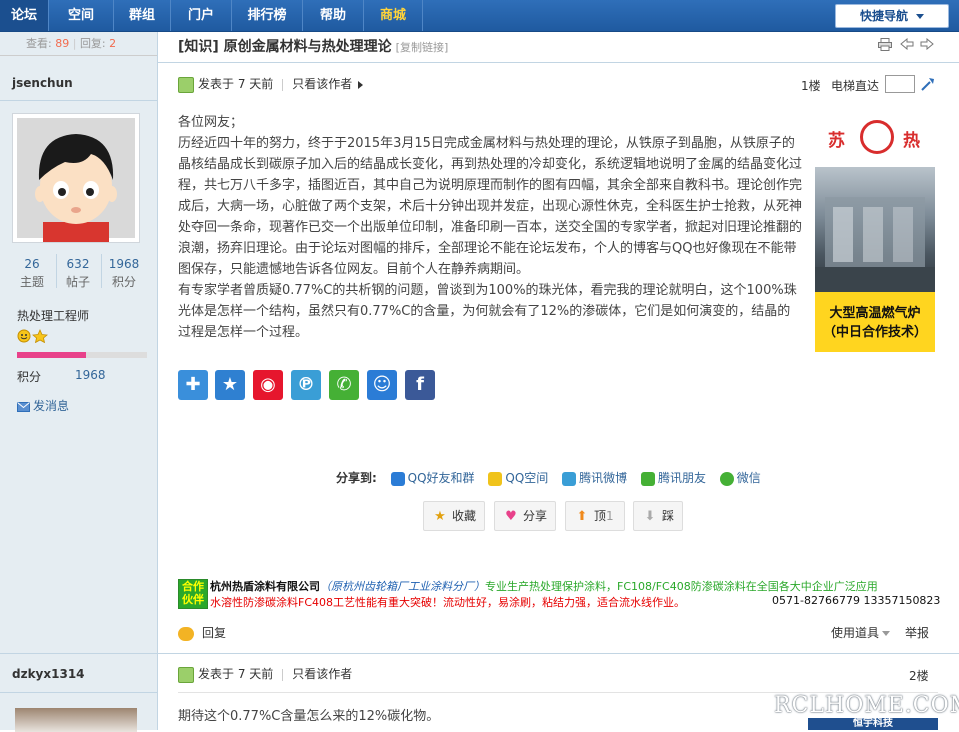 The height and width of the screenshot is (732, 959). I want to click on stat-threads: 26 主题, so click(32, 273).